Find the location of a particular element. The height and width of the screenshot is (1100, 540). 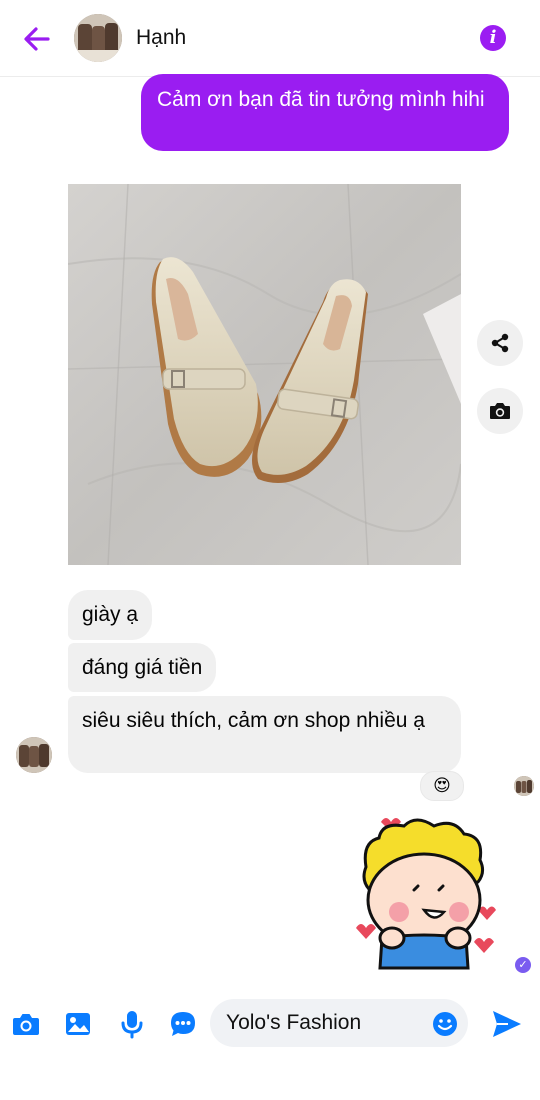

outgoing-message: Cảm ơn bạn đã tin tưởng mình hihi is located at coordinates (325, 112).